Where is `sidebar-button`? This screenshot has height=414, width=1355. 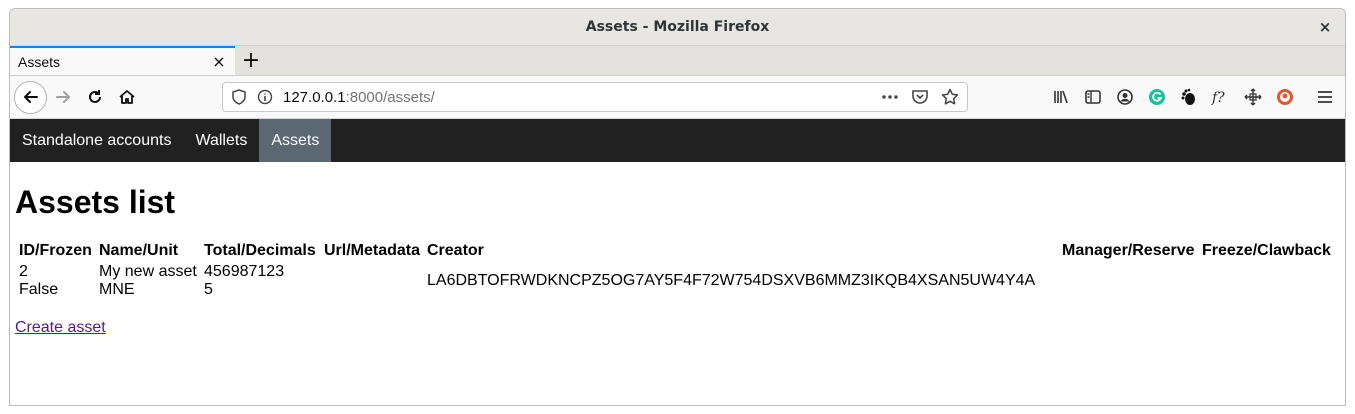 sidebar-button is located at coordinates (1093, 97).